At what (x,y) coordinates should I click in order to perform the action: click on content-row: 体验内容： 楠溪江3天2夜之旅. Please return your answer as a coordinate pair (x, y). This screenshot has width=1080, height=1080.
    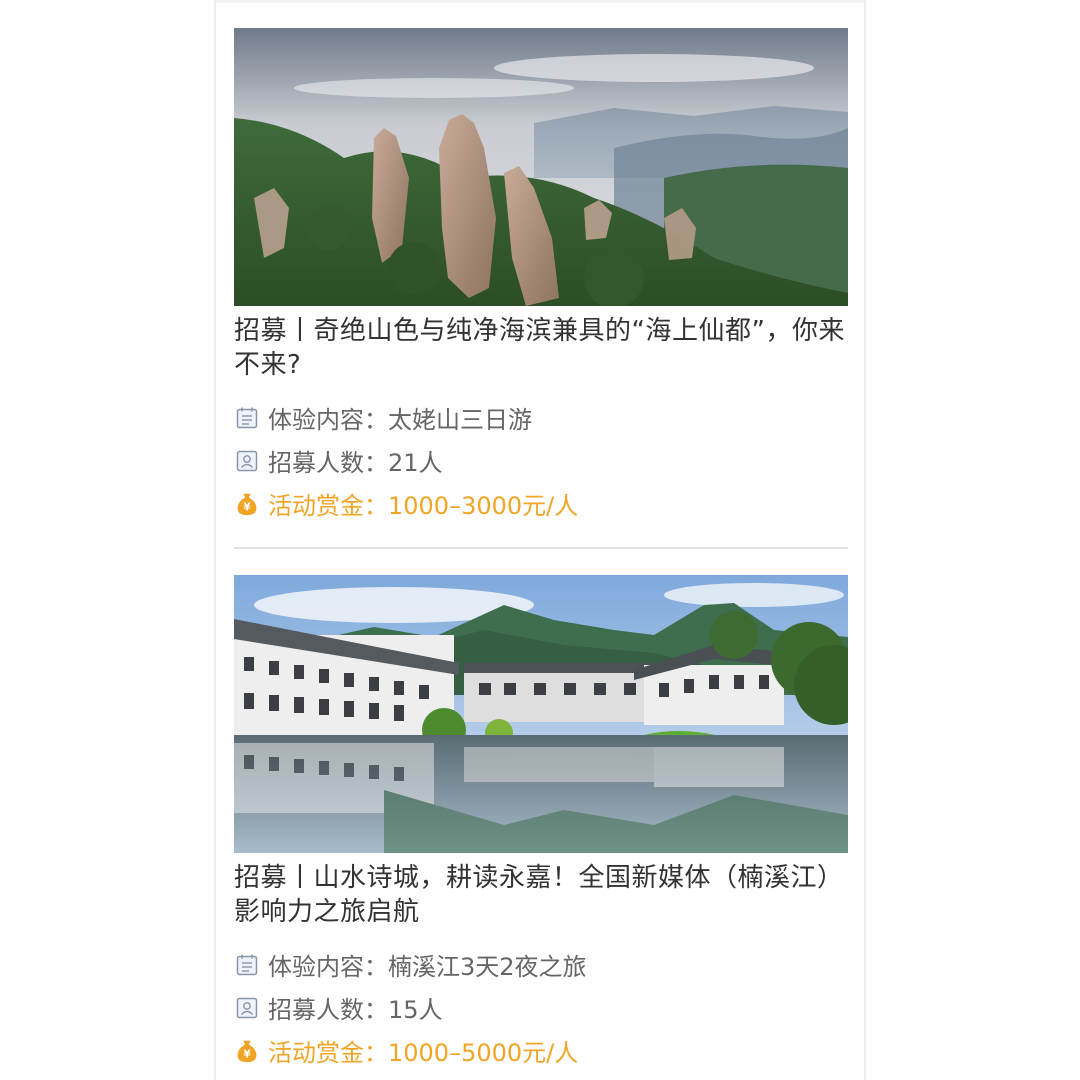
    Looking at the image, I should click on (541, 964).